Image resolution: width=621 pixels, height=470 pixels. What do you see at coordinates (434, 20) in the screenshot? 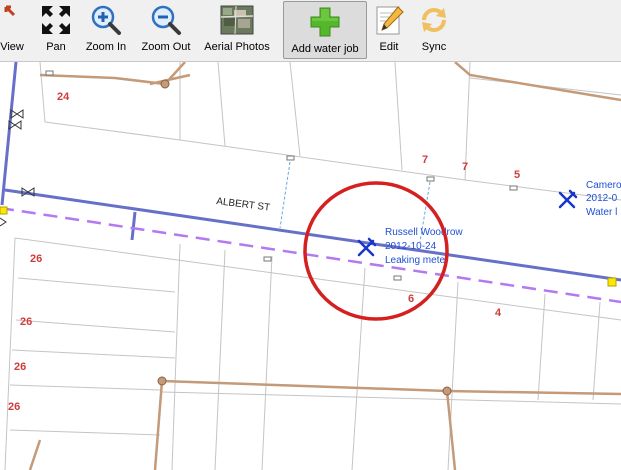
I see `sync-arrows-icon` at bounding box center [434, 20].